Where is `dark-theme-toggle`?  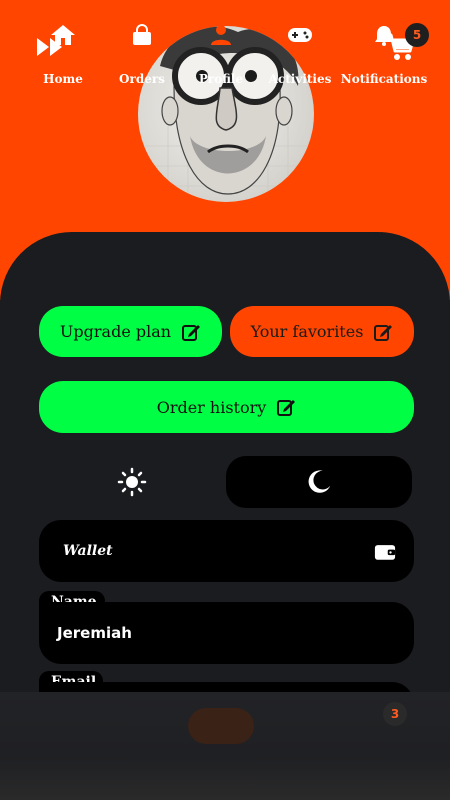
dark-theme-toggle is located at coordinates (319, 482).